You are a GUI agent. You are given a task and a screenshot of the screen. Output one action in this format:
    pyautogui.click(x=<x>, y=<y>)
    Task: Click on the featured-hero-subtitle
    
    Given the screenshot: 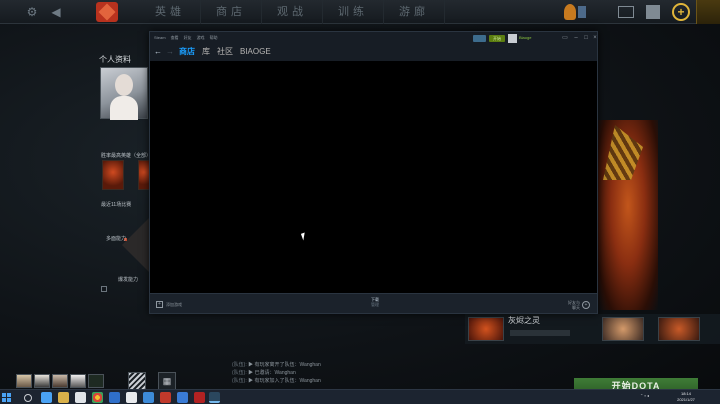 What is the action you would take?
    pyautogui.click(x=540, y=333)
    